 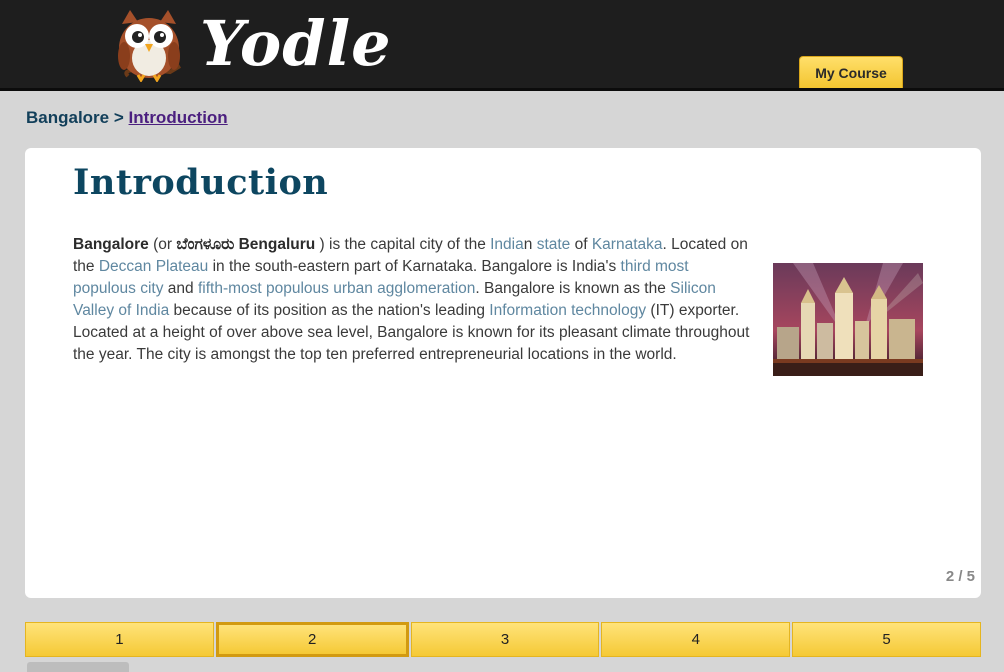 What do you see at coordinates (68, 117) in the screenshot?
I see `breadcrumb-parent: Bangalore` at bounding box center [68, 117].